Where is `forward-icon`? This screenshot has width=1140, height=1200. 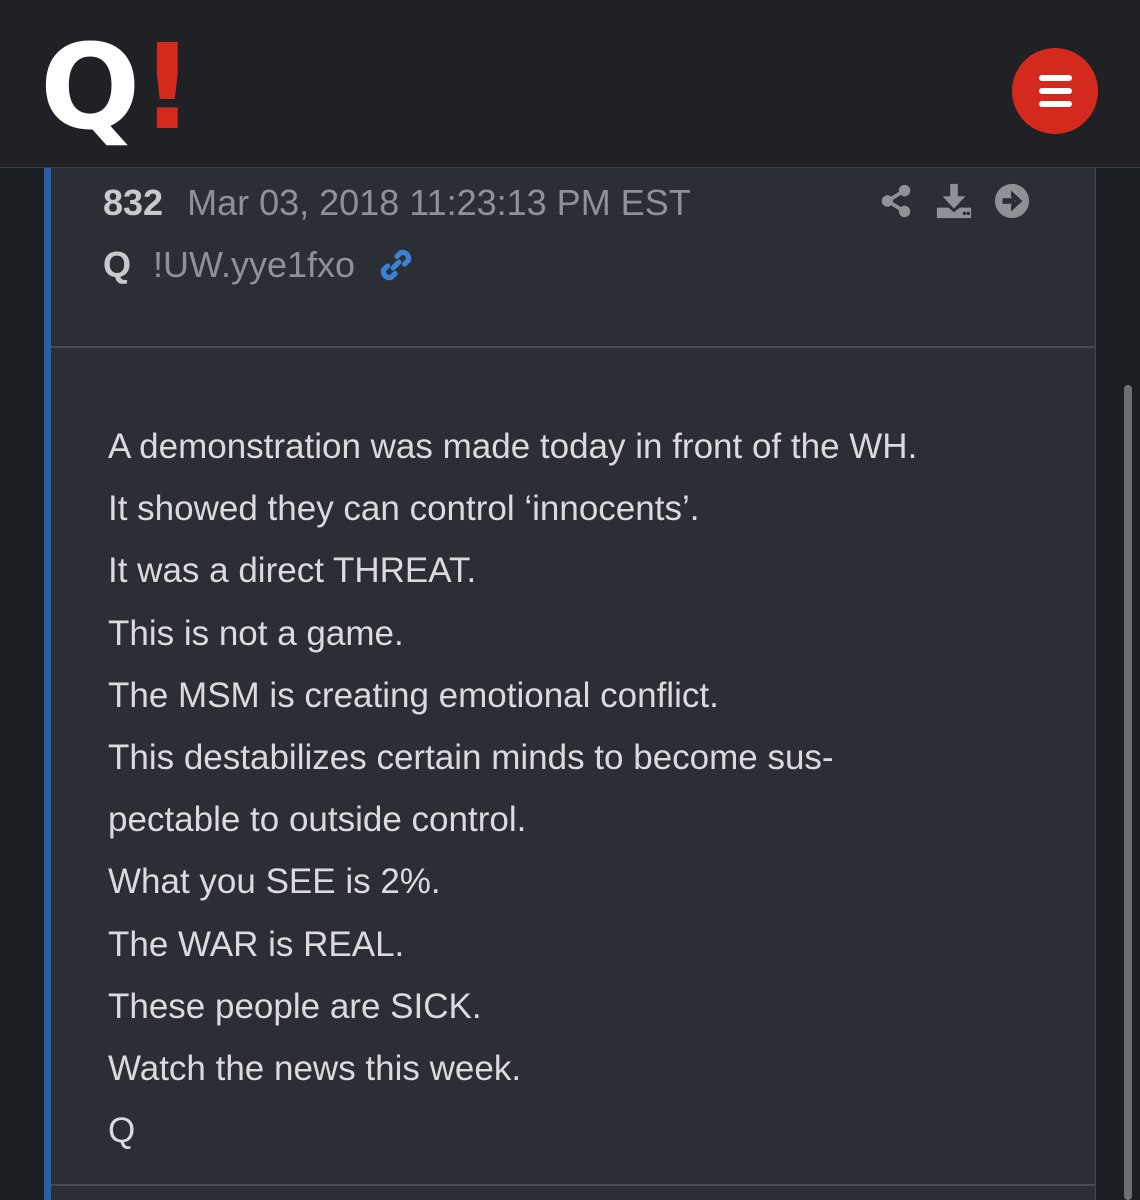 forward-icon is located at coordinates (1012, 201).